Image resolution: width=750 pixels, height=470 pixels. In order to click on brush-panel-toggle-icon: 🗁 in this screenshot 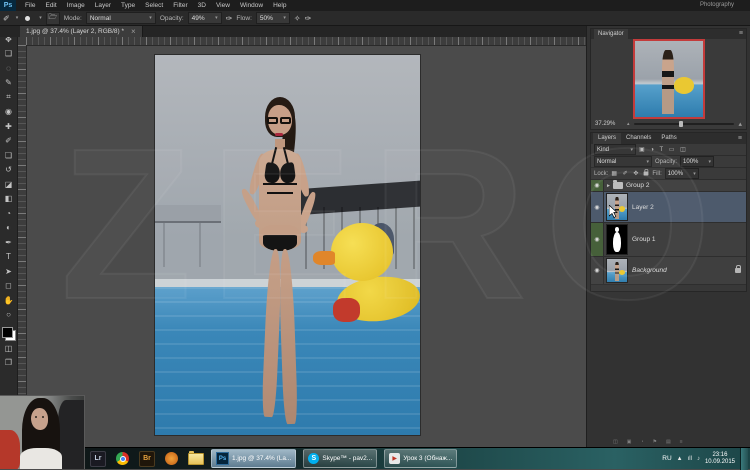, I will do `click(52, 18)`.